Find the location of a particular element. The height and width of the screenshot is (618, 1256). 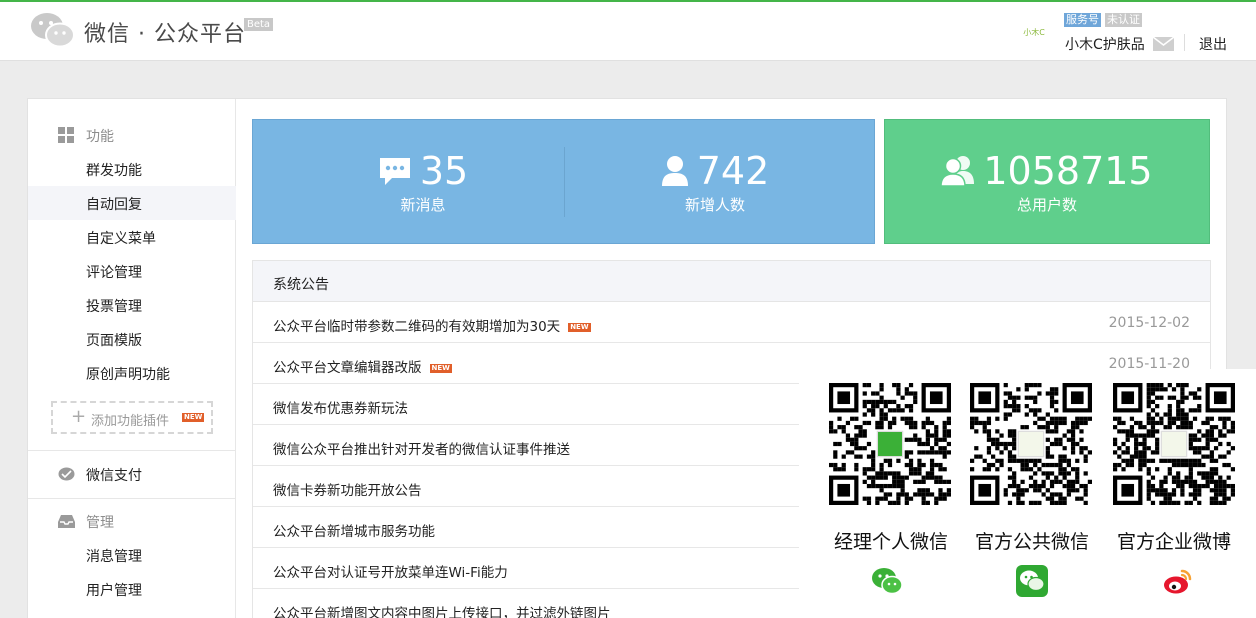

stat-value: 742 is located at coordinates (733, 171).